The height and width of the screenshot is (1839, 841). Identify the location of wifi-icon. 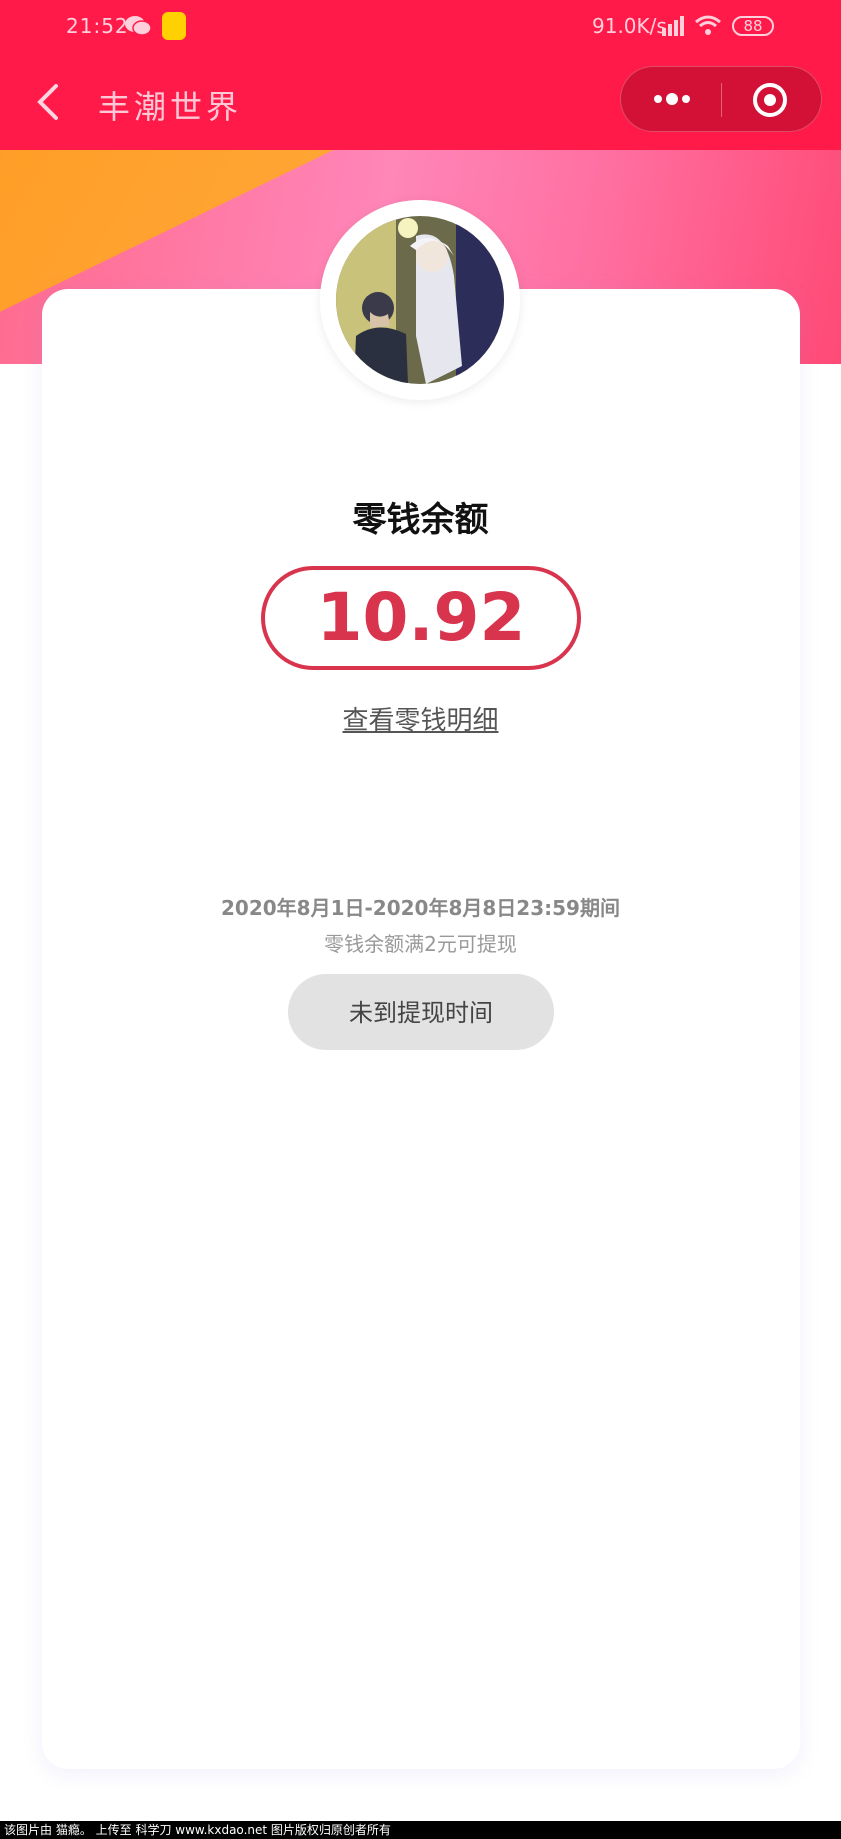
(708, 25).